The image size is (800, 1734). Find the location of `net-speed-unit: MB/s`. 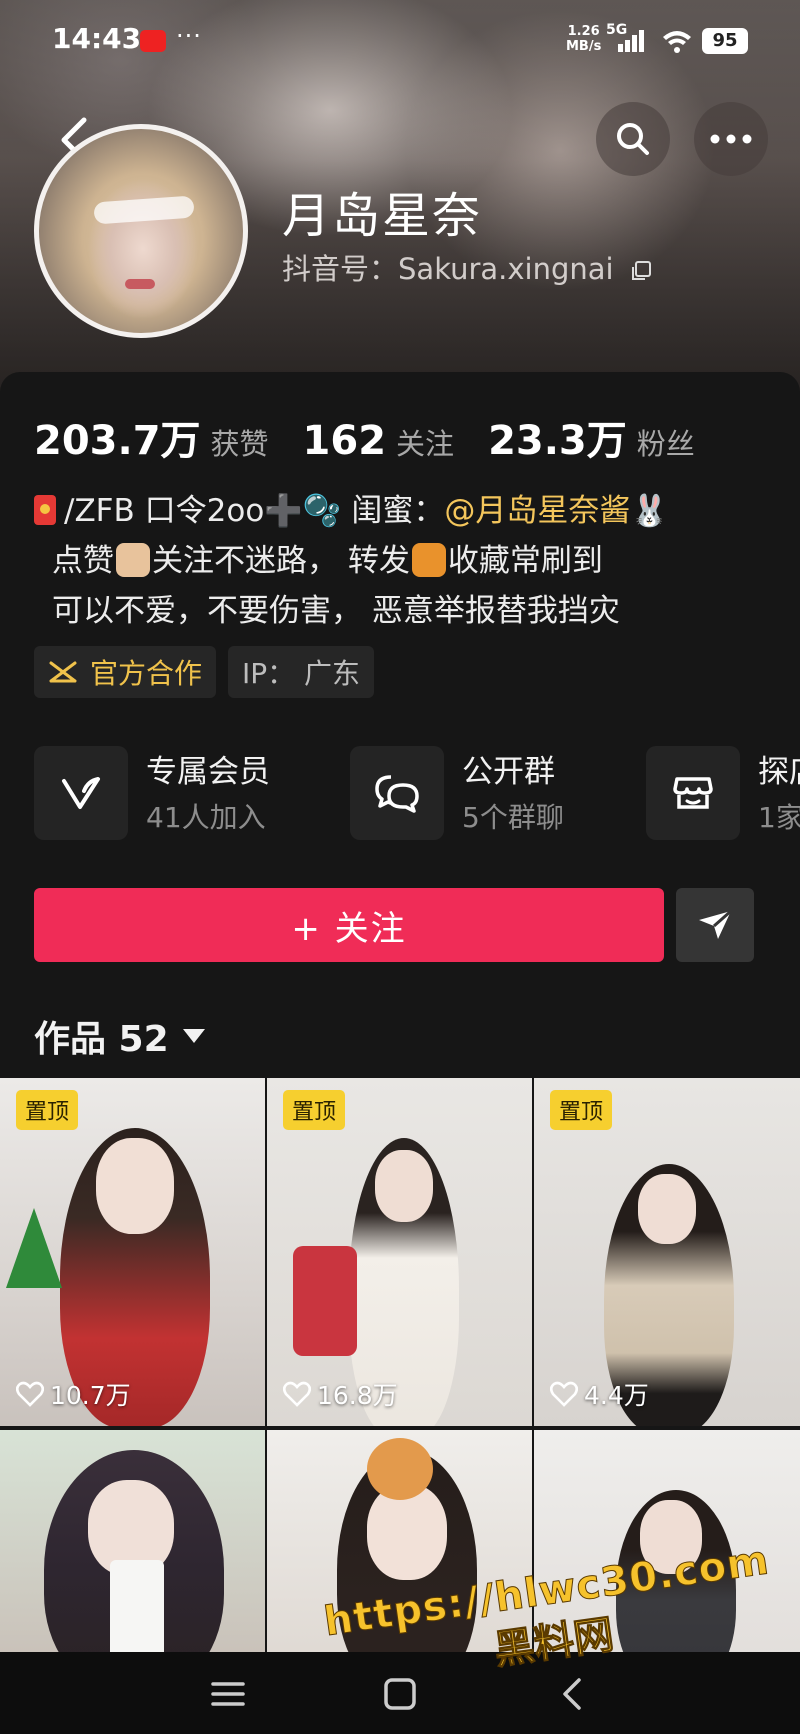

net-speed-unit: MB/s is located at coordinates (584, 46).